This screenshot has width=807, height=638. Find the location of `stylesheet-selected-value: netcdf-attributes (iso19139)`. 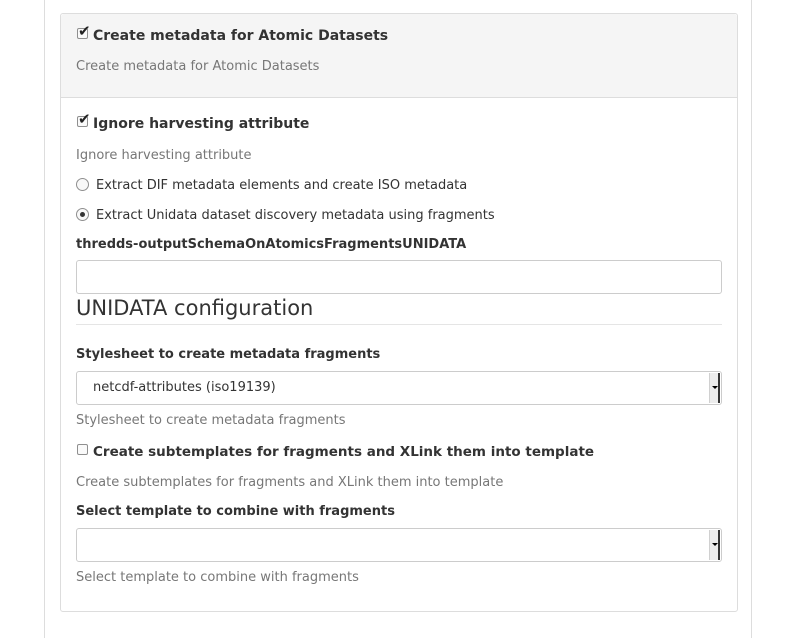

stylesheet-selected-value: netcdf-attributes (iso19139) is located at coordinates (184, 387).